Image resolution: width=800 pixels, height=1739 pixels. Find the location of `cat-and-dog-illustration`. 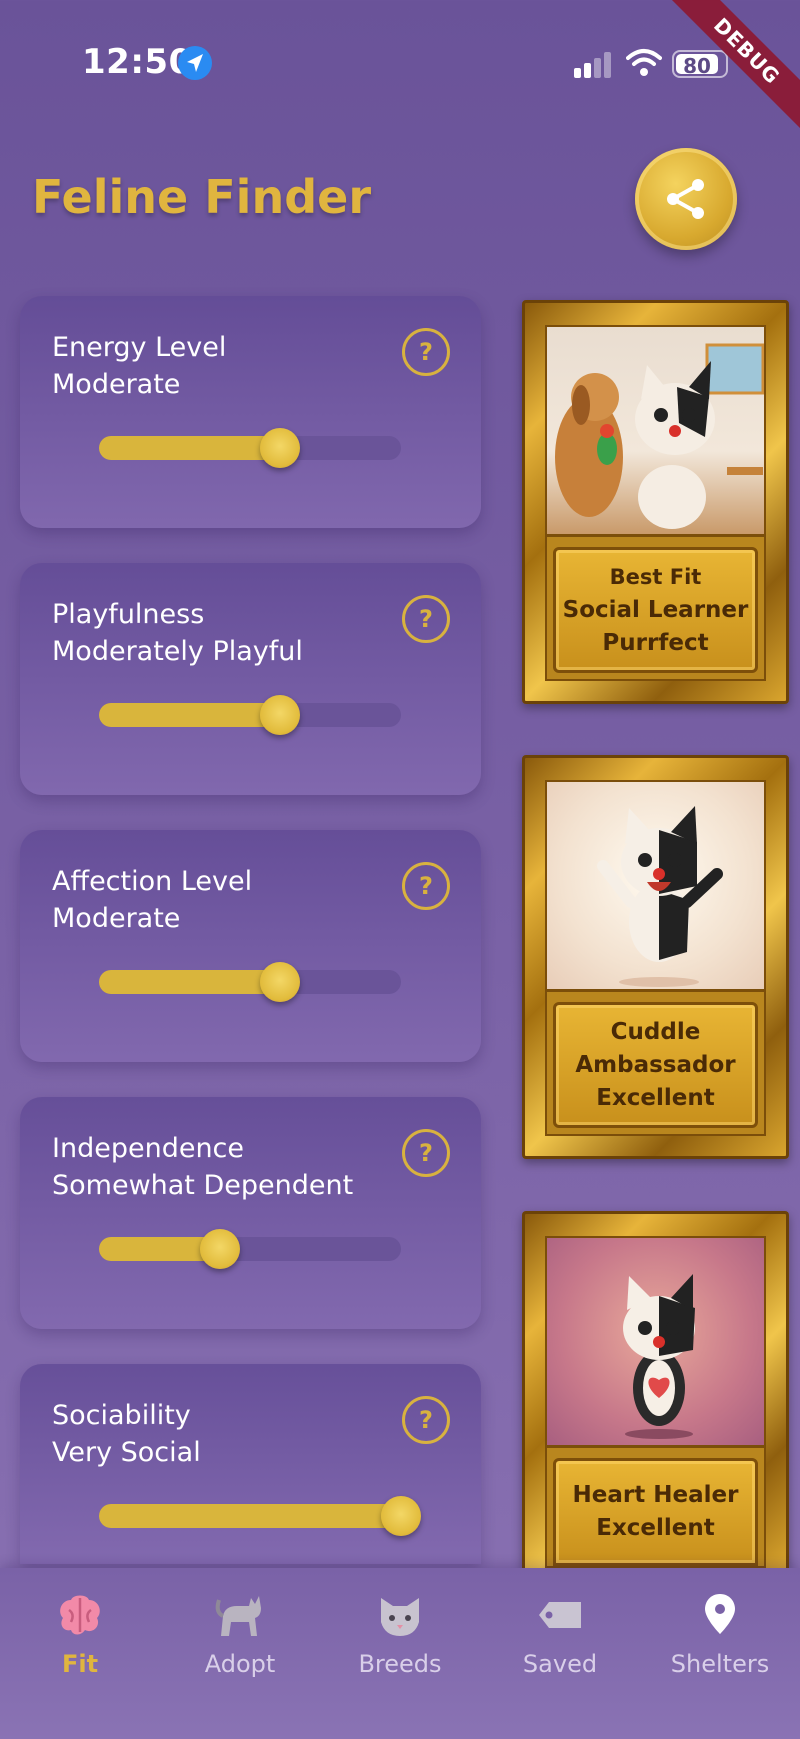

cat-and-dog-illustration is located at coordinates (659, 436).